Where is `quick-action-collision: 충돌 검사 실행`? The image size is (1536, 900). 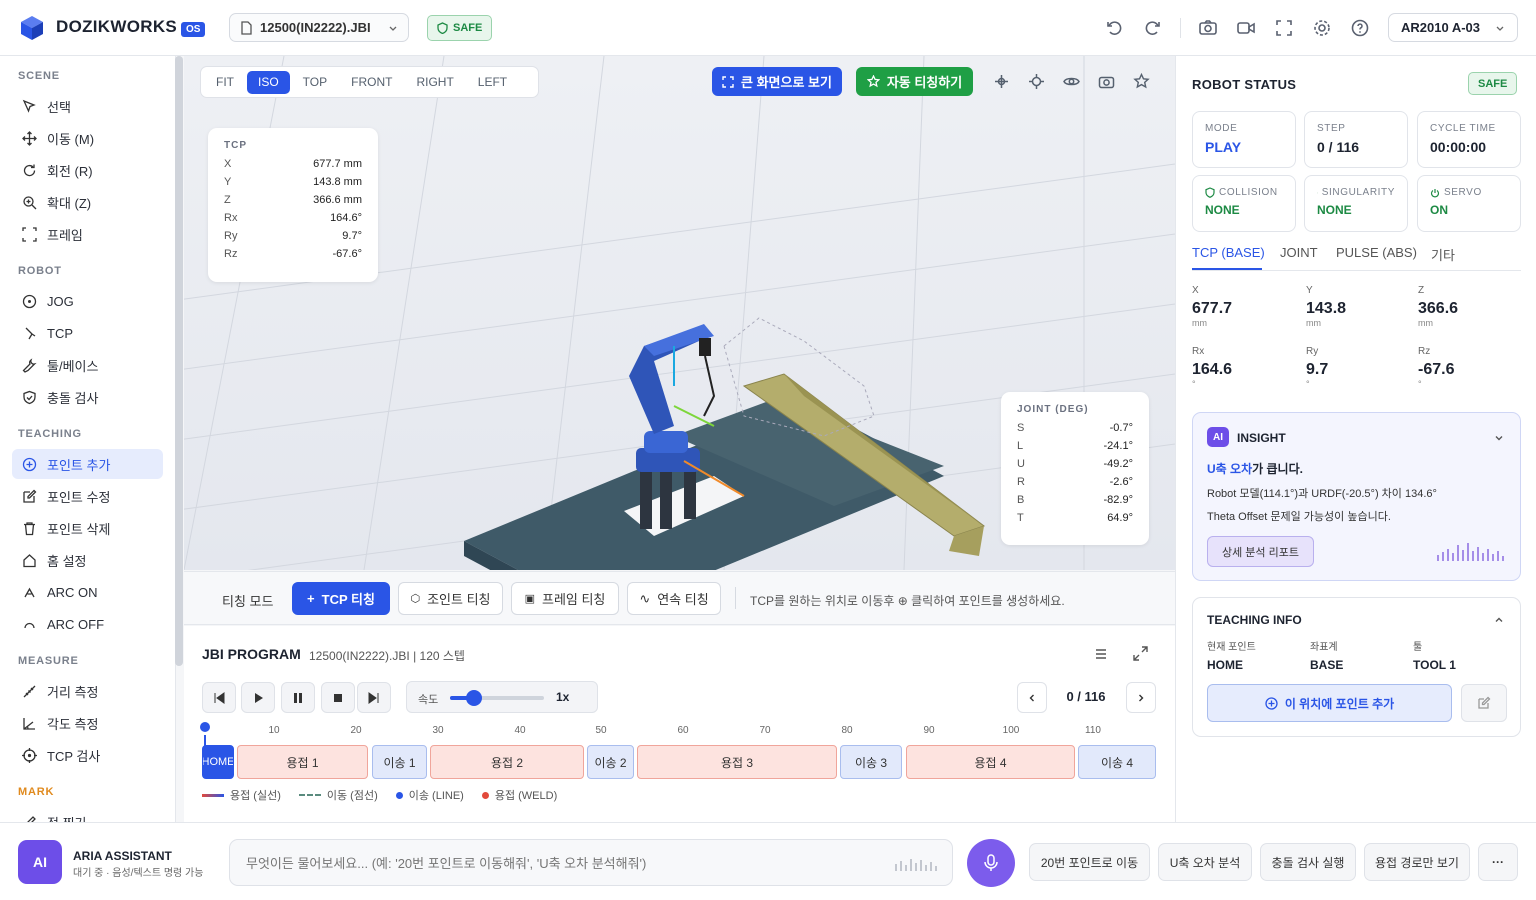 quick-action-collision: 충돌 검사 실행 is located at coordinates (1308, 862).